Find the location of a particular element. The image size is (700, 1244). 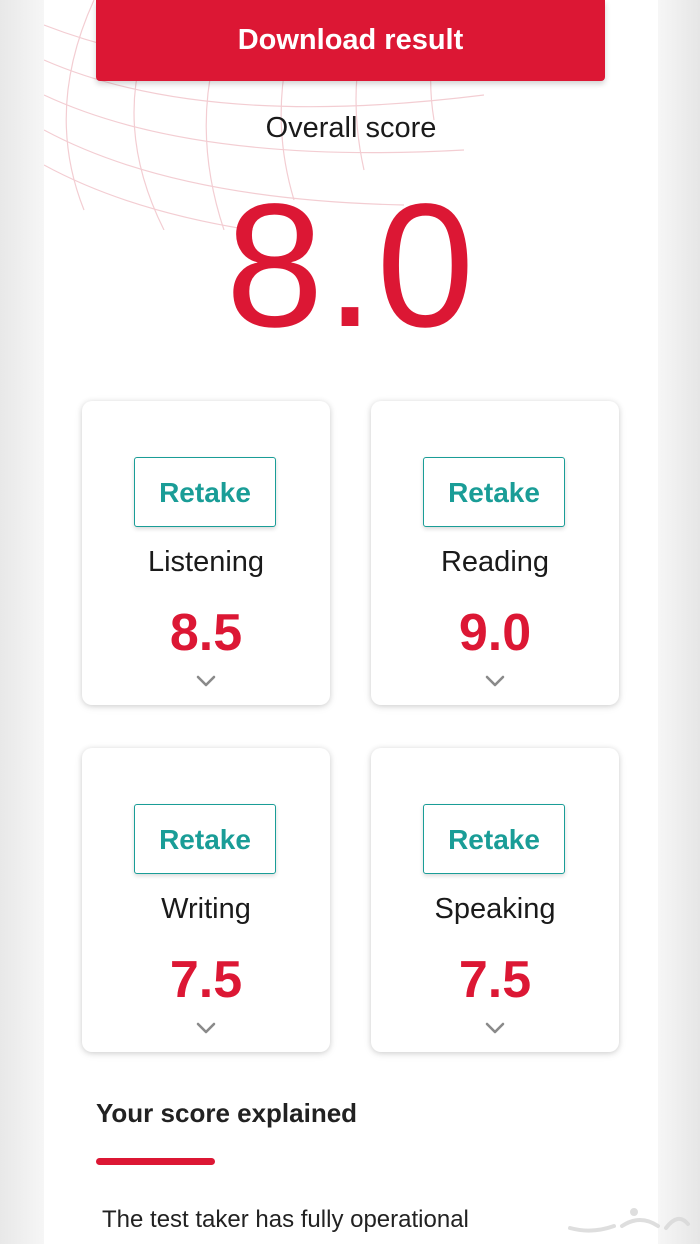

skill-name-reading: Reading is located at coordinates (495, 562).